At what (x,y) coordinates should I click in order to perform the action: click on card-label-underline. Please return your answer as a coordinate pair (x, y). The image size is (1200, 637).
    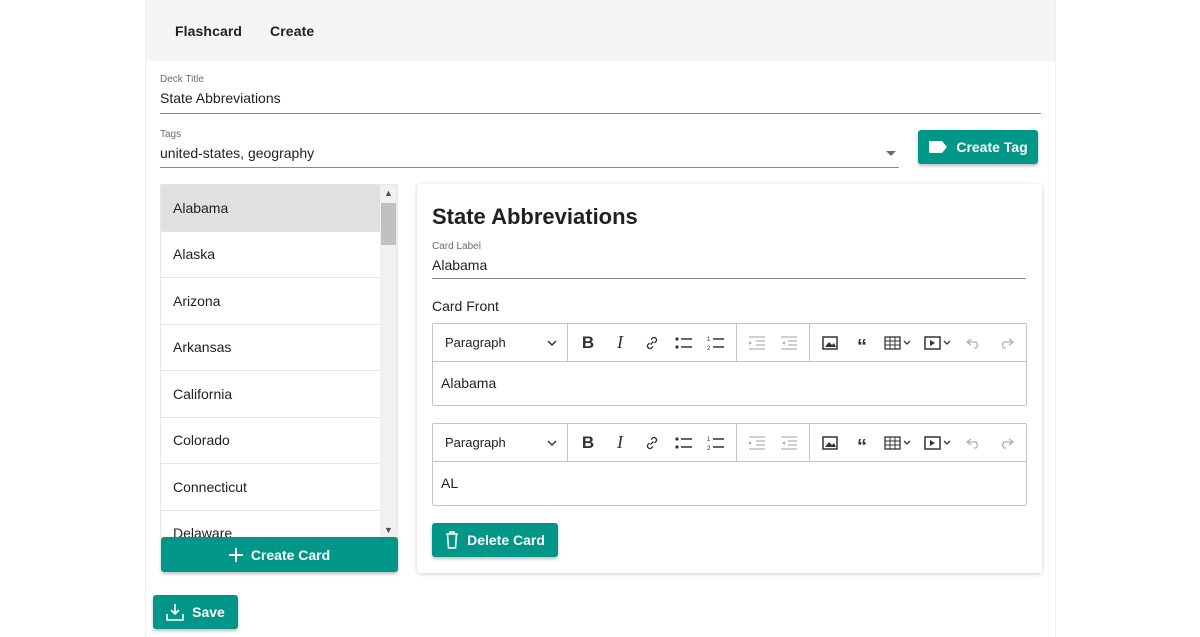
    Looking at the image, I should click on (729, 278).